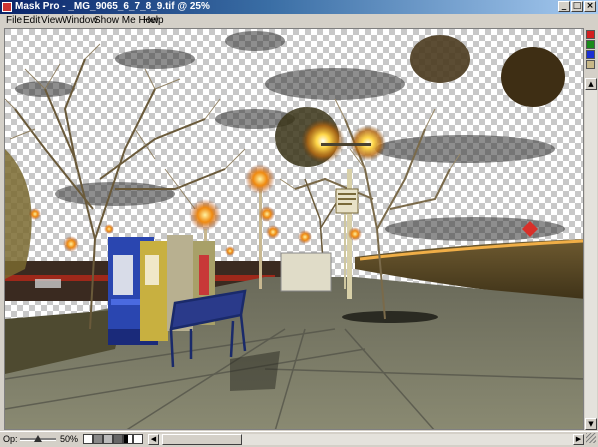 The width and height of the screenshot is (598, 447). What do you see at coordinates (7, 7) in the screenshot?
I see `app-icon` at bounding box center [7, 7].